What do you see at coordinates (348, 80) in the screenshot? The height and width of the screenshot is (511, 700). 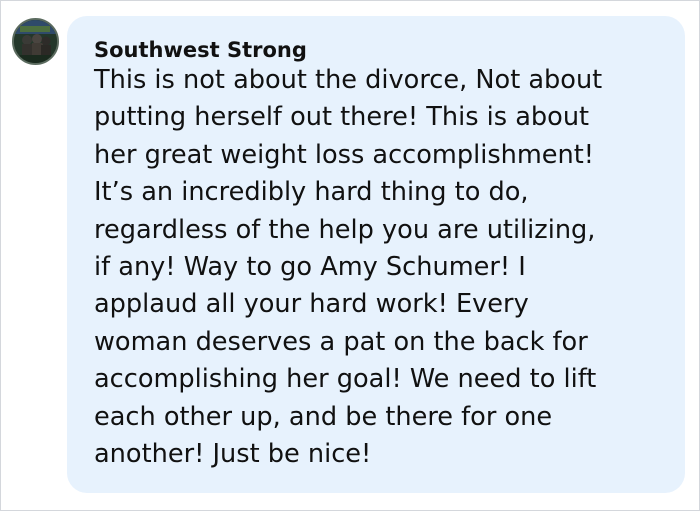 I see `comment-text-line: This is not about the divorce, Not about` at bounding box center [348, 80].